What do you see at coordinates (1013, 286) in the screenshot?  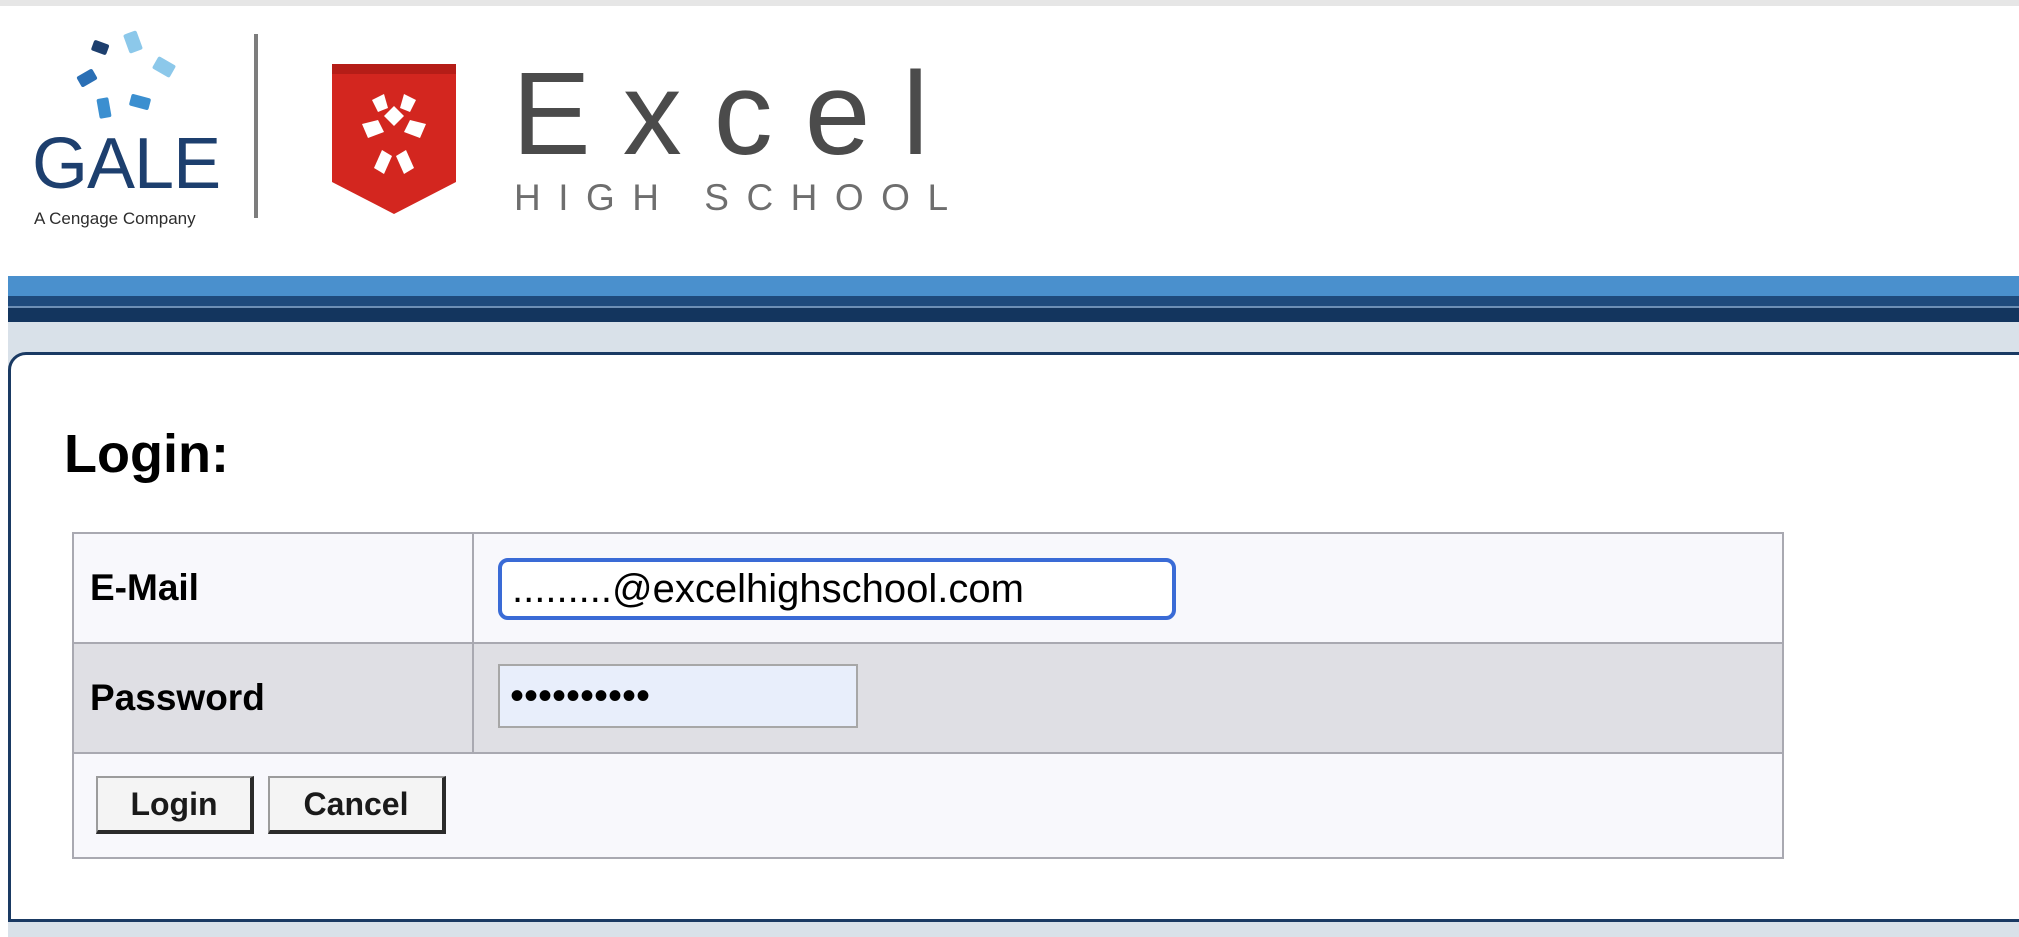 I see `nav-band-light` at bounding box center [1013, 286].